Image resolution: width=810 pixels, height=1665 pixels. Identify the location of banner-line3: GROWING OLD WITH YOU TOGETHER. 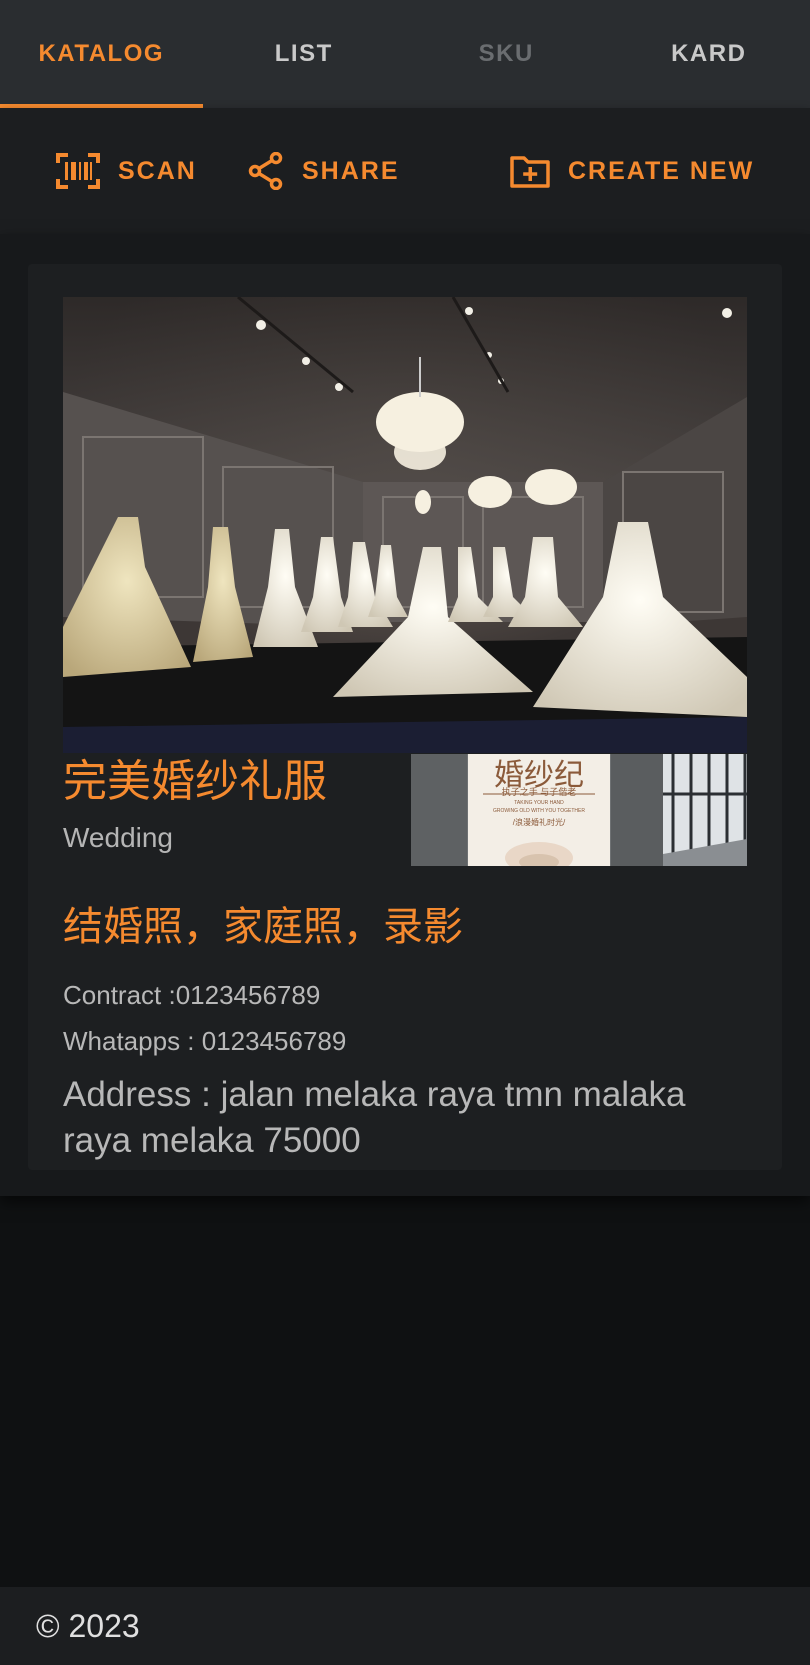
(539, 811).